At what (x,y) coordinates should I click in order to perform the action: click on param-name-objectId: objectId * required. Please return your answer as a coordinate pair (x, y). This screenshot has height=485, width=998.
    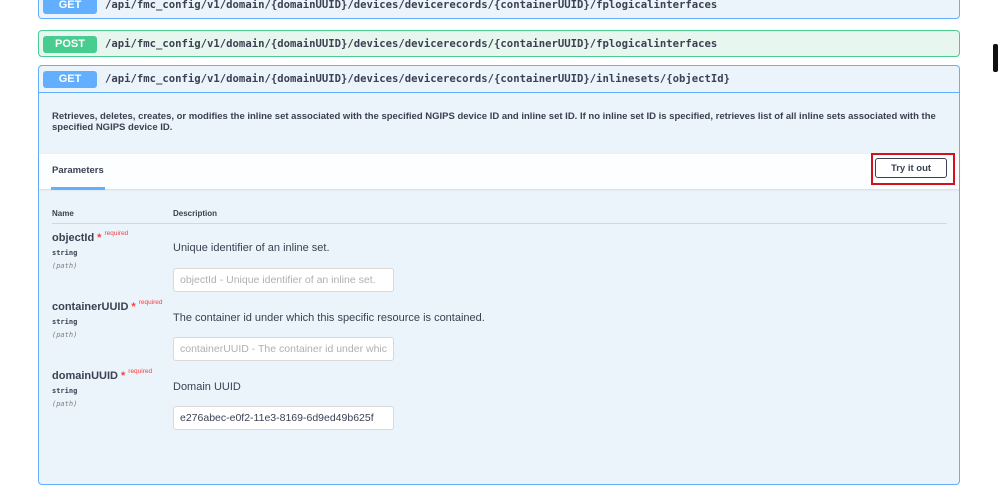
    Looking at the image, I should click on (90, 237).